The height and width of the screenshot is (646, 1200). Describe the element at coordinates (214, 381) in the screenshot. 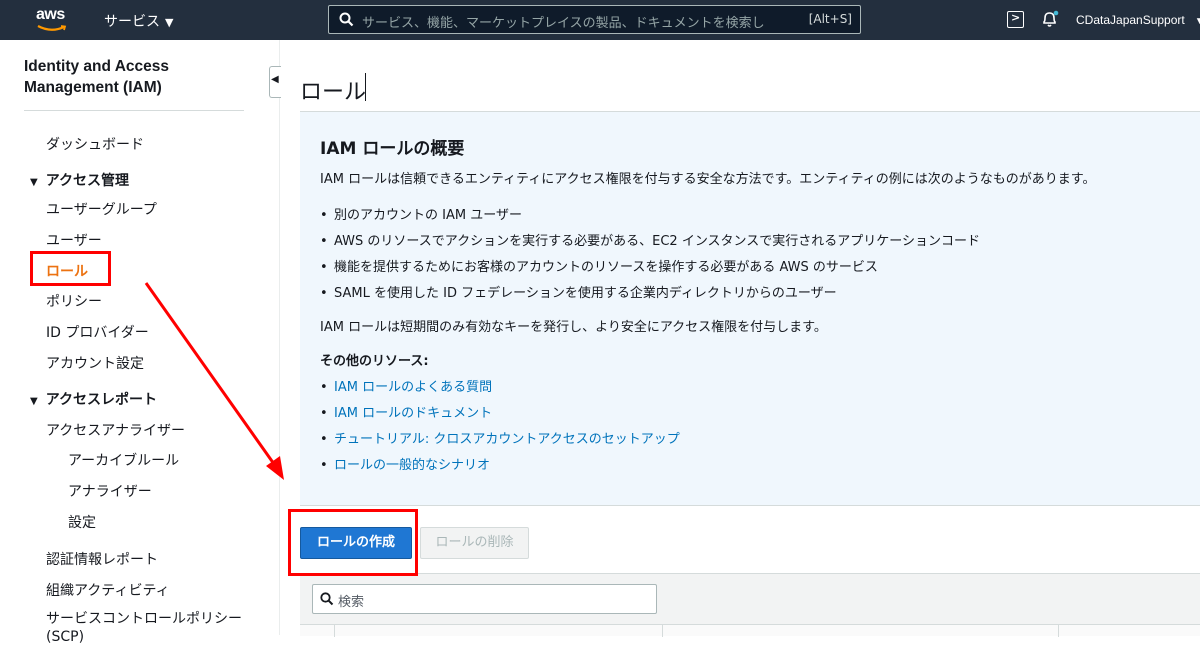

I see `annotation-arrow` at that location.